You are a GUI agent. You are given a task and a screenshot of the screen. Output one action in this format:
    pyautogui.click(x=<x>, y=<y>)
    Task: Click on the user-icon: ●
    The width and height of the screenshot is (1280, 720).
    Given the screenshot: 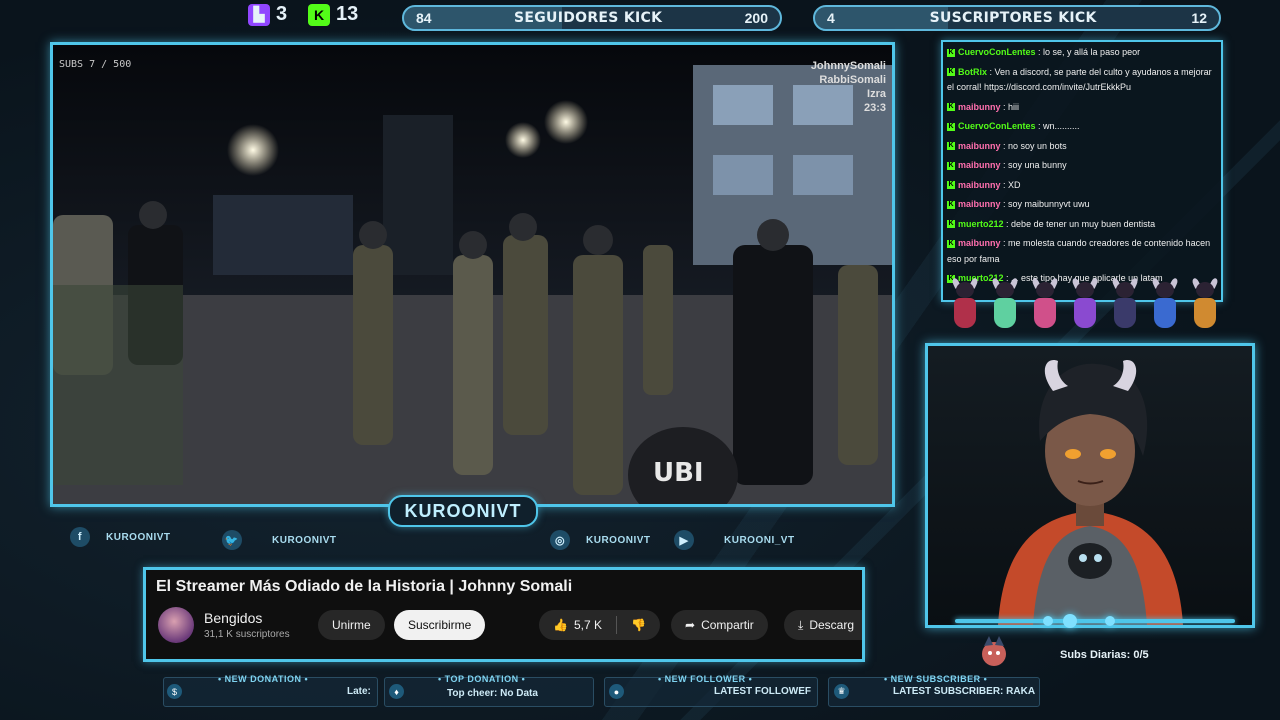 What is the action you would take?
    pyautogui.click(x=616, y=691)
    